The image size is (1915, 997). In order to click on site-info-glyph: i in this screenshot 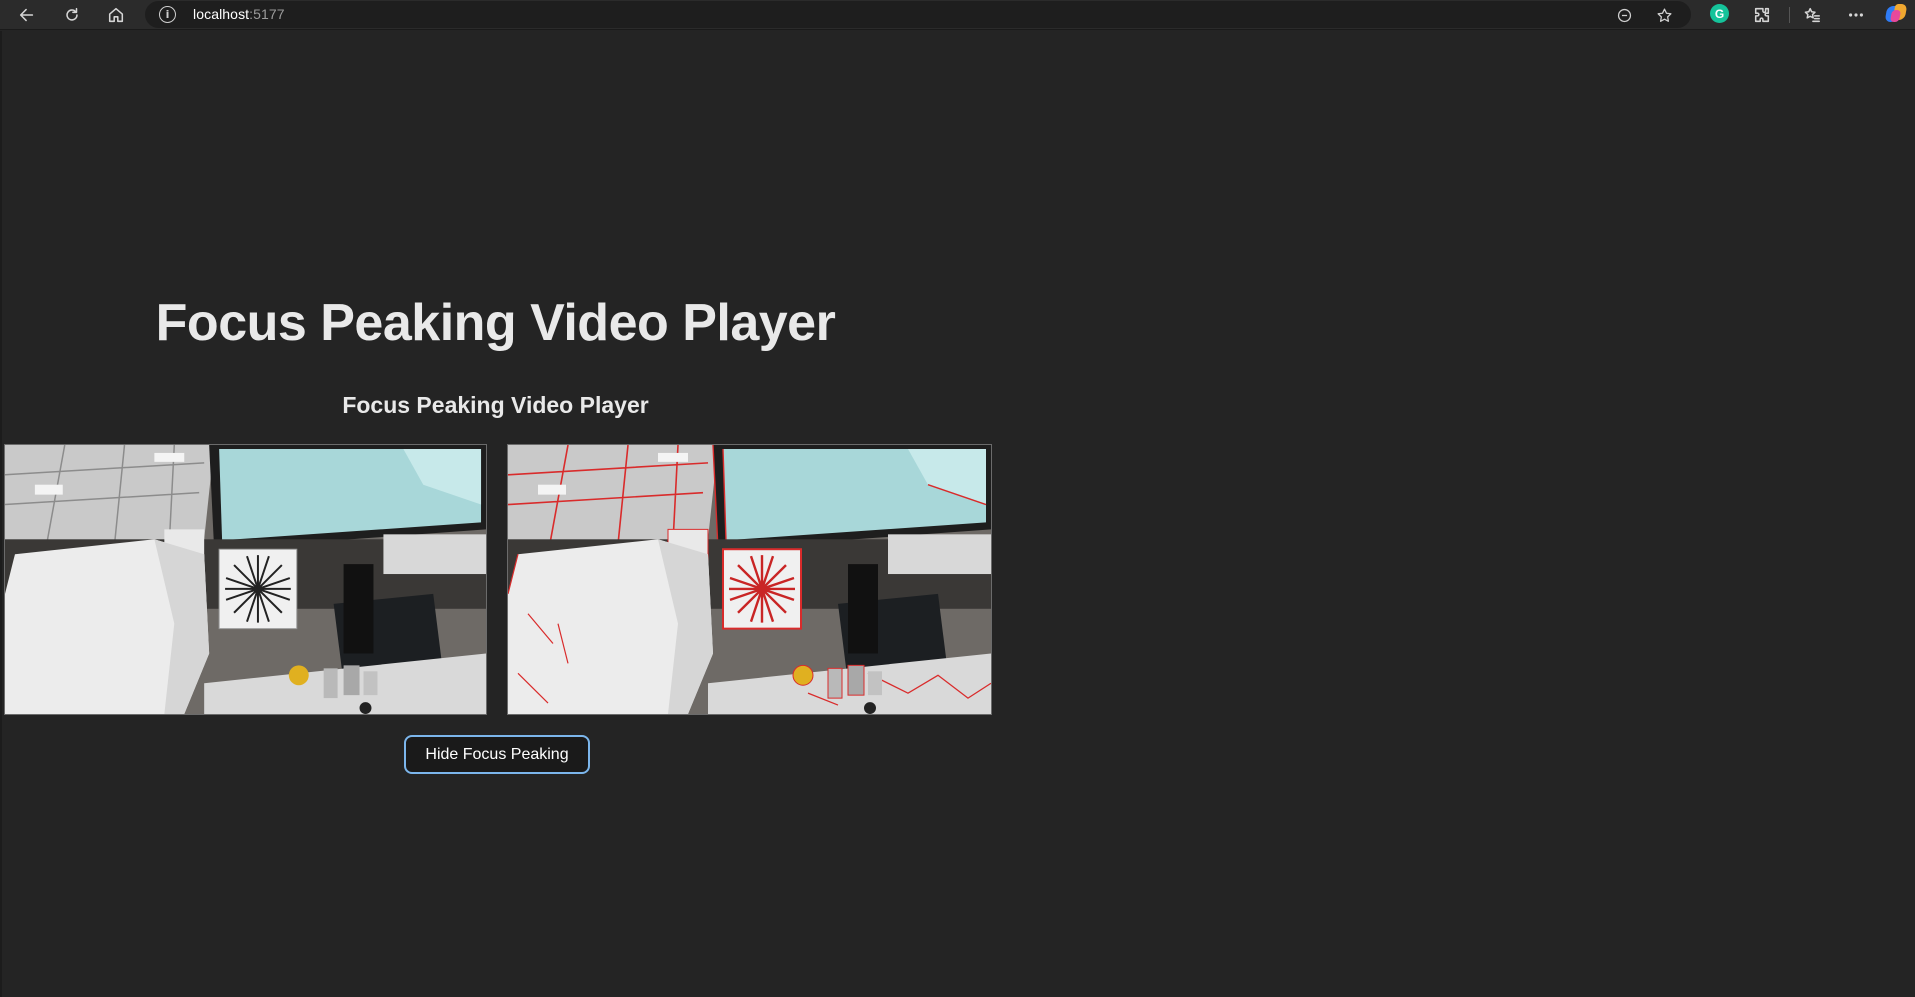, I will do `click(167, 14)`.